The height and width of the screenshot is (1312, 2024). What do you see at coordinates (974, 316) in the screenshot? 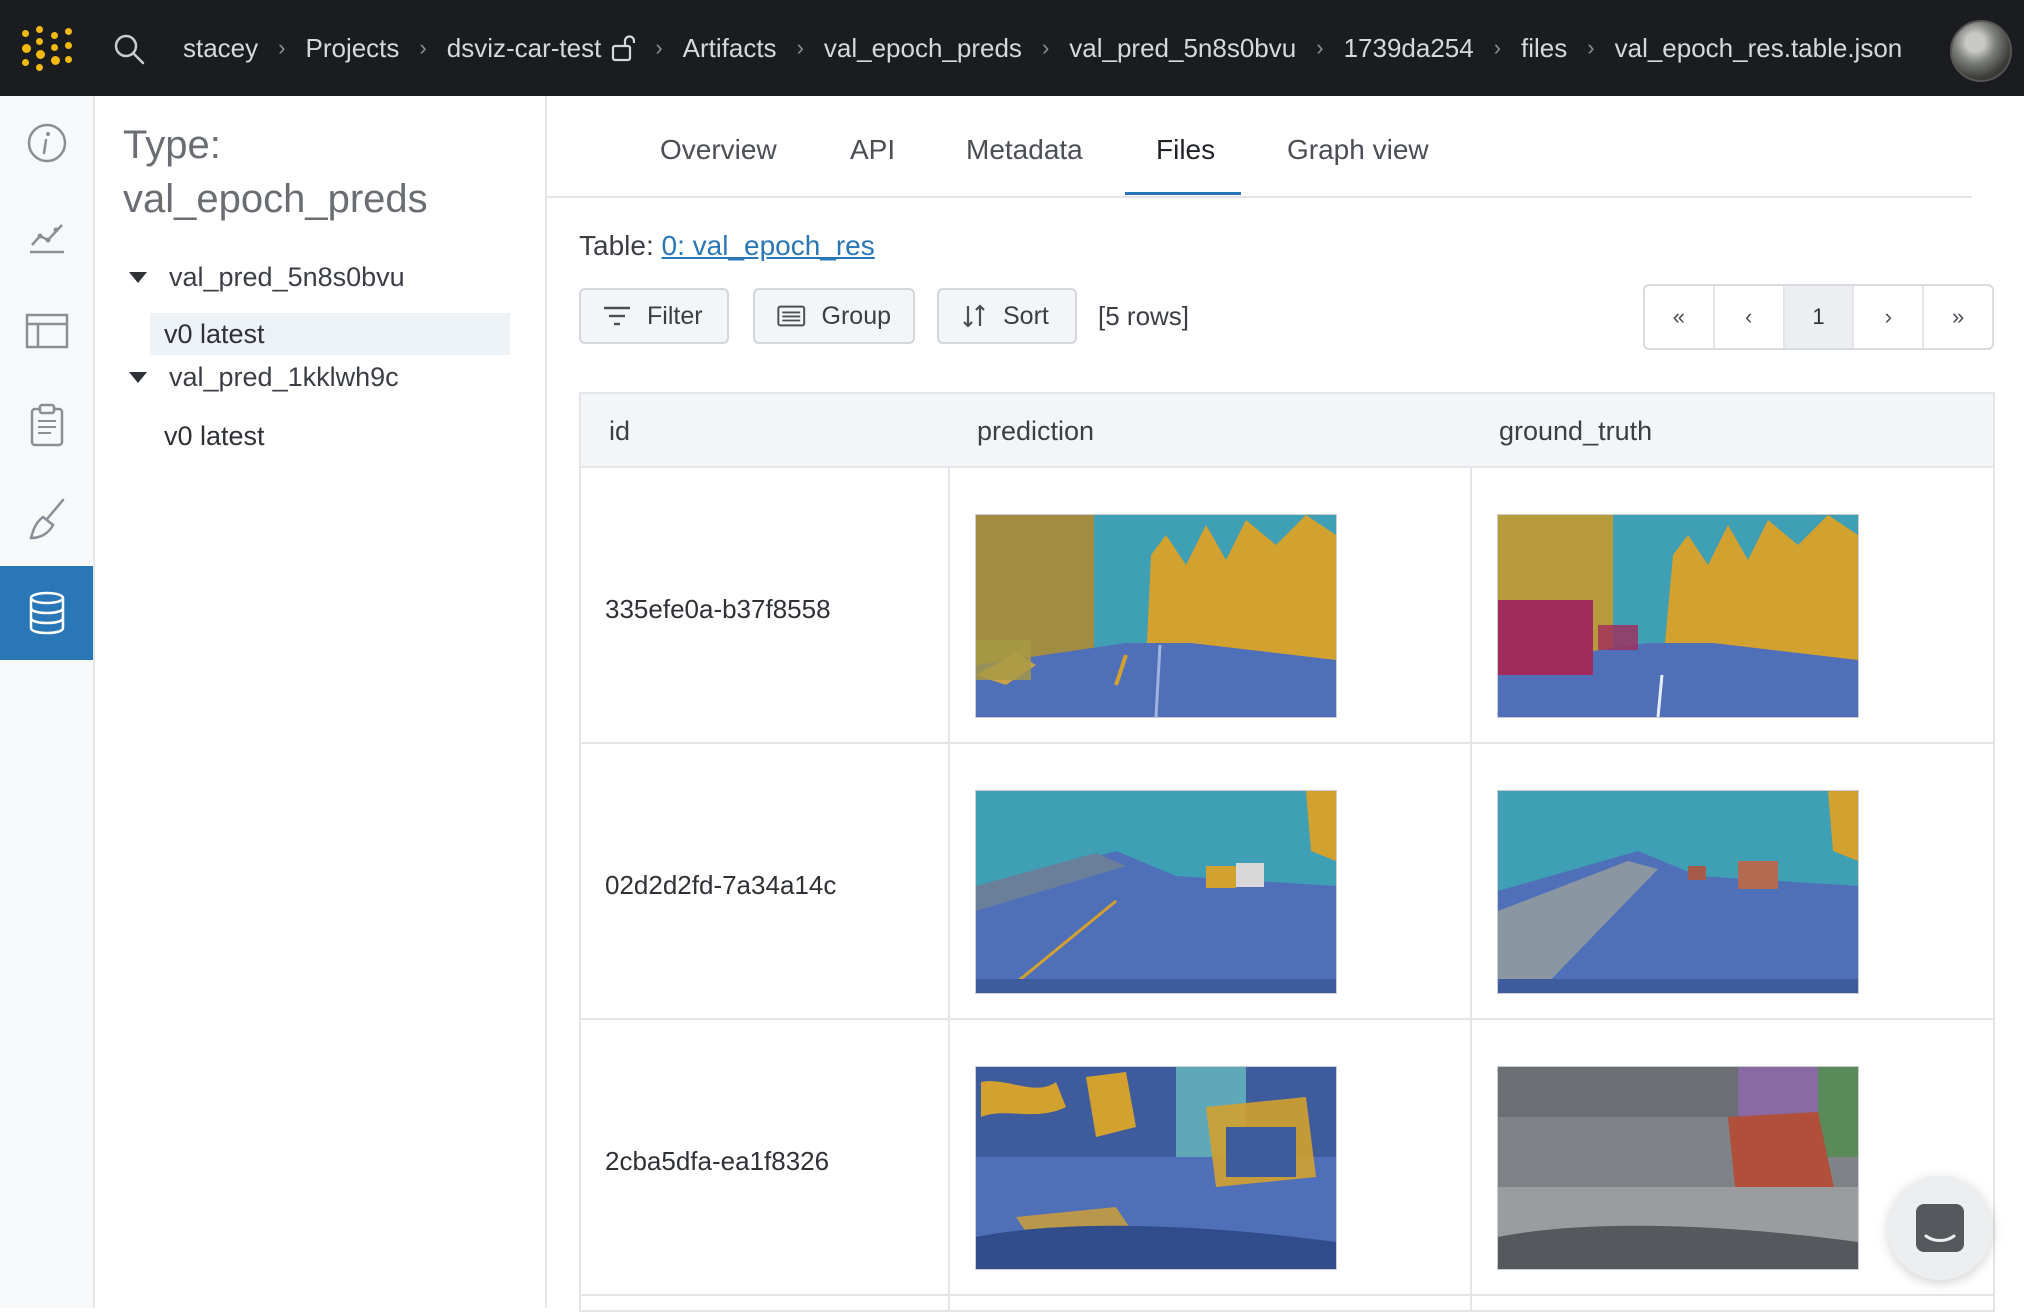
I see `sort-icon` at bounding box center [974, 316].